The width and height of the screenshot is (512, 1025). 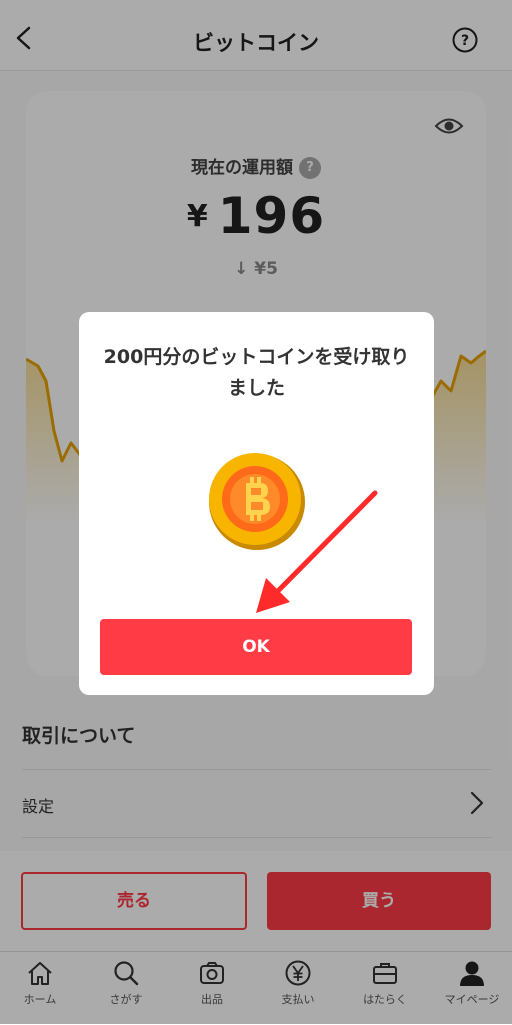 I want to click on bitcoin-coin-icon, so click(x=257, y=501).